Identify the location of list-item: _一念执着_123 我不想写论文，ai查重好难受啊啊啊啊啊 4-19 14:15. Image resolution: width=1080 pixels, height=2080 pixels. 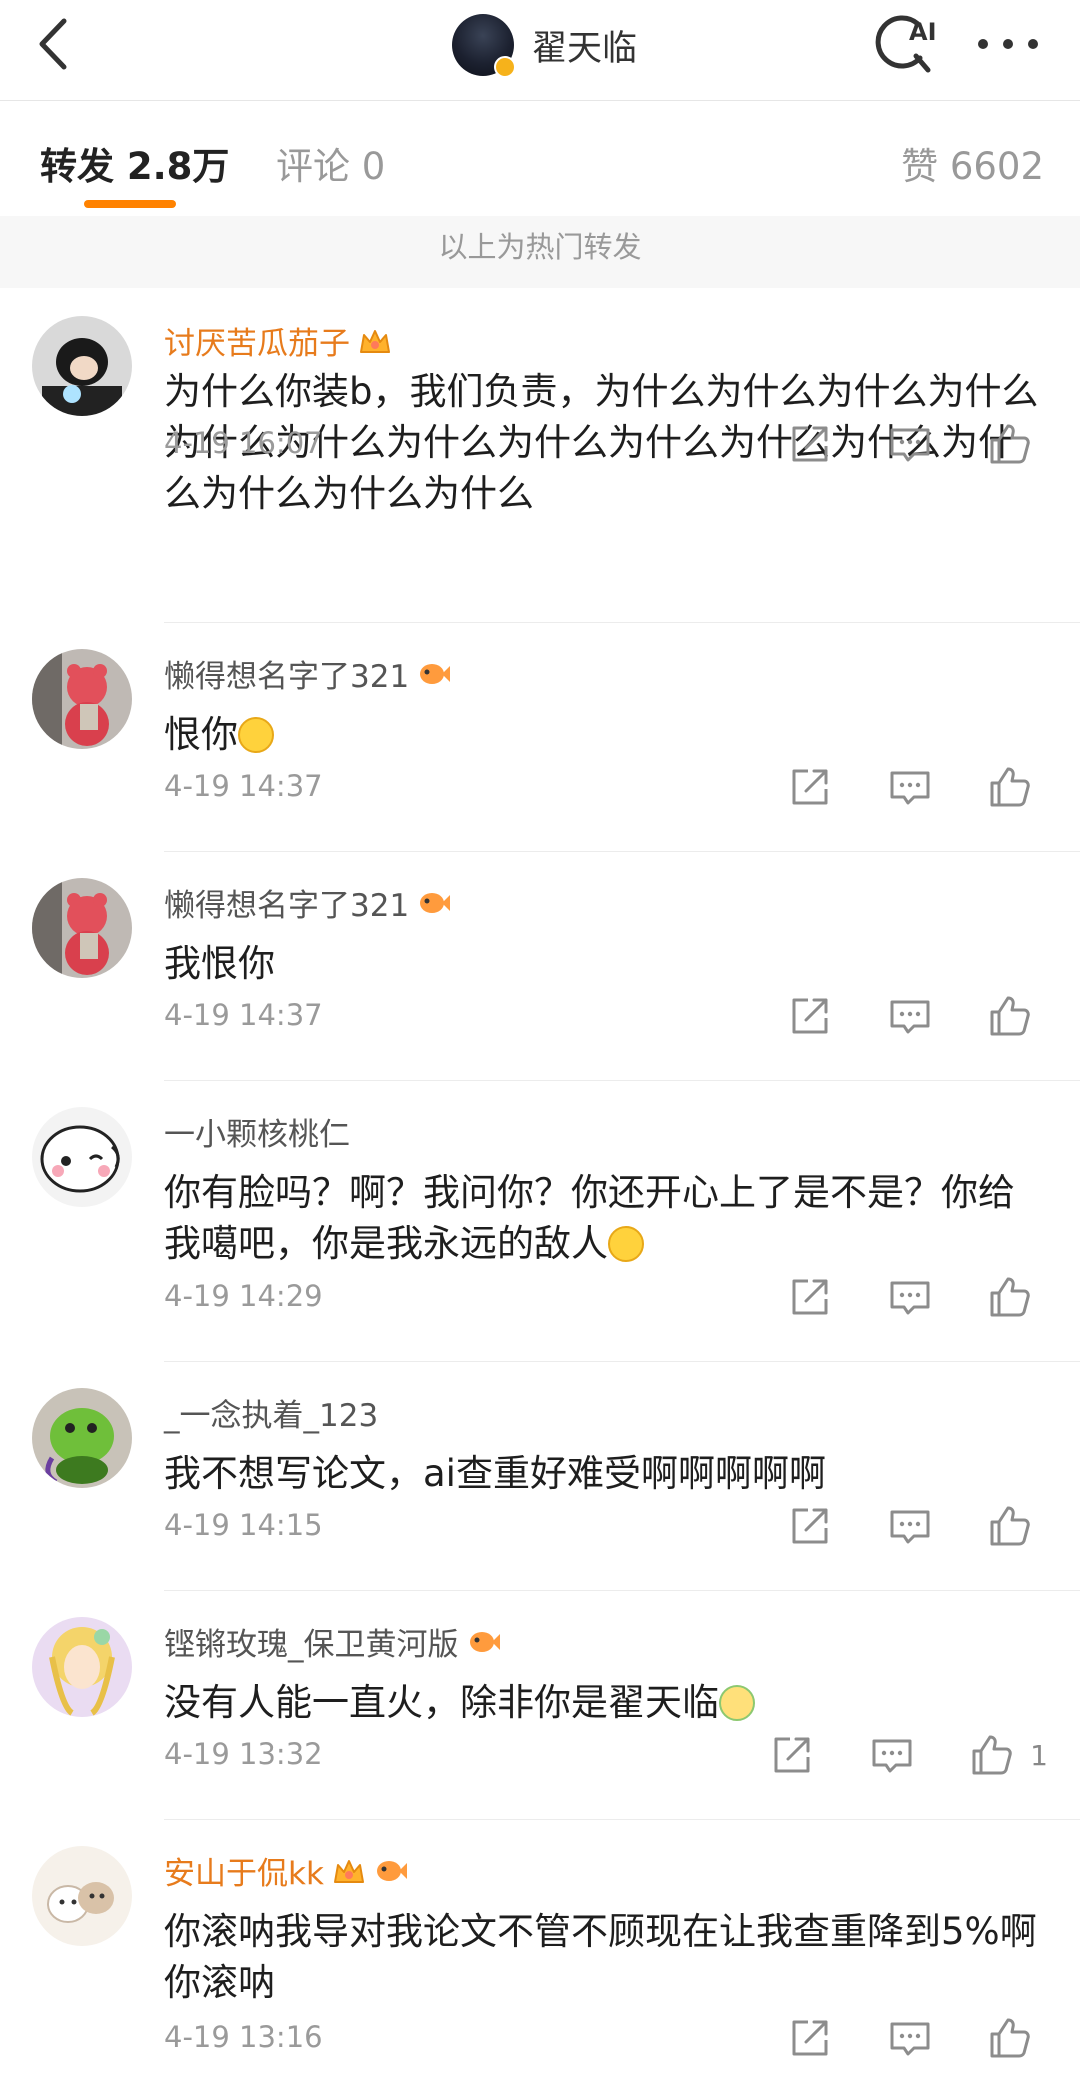
(540, 1476).